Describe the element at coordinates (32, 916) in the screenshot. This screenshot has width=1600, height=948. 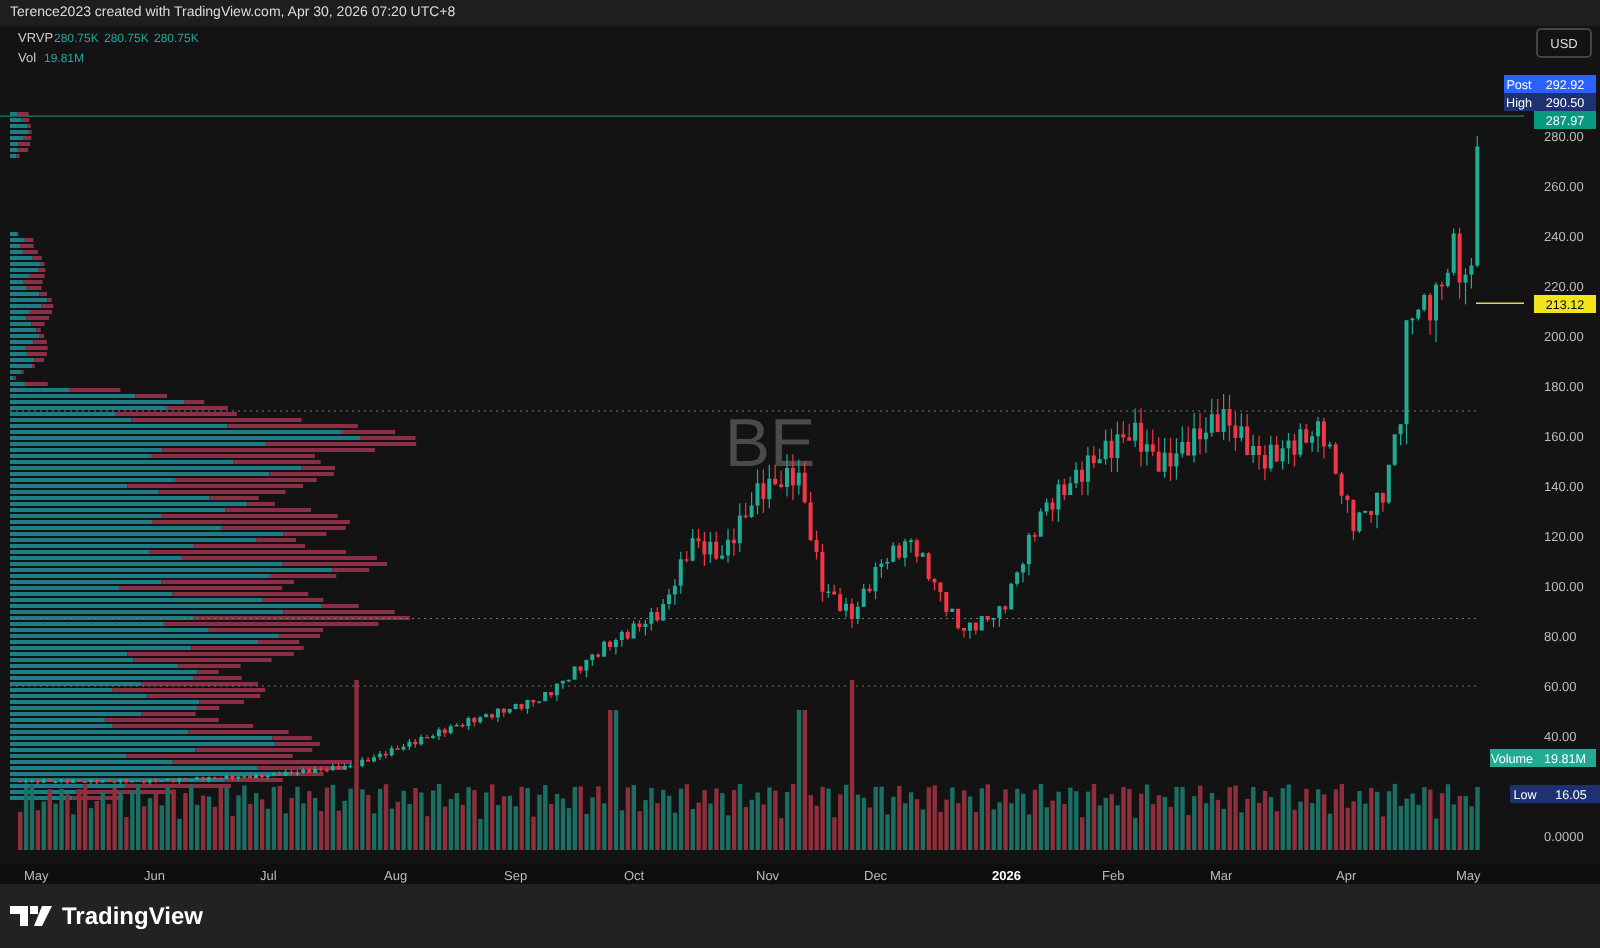
I see `logo-icon` at that location.